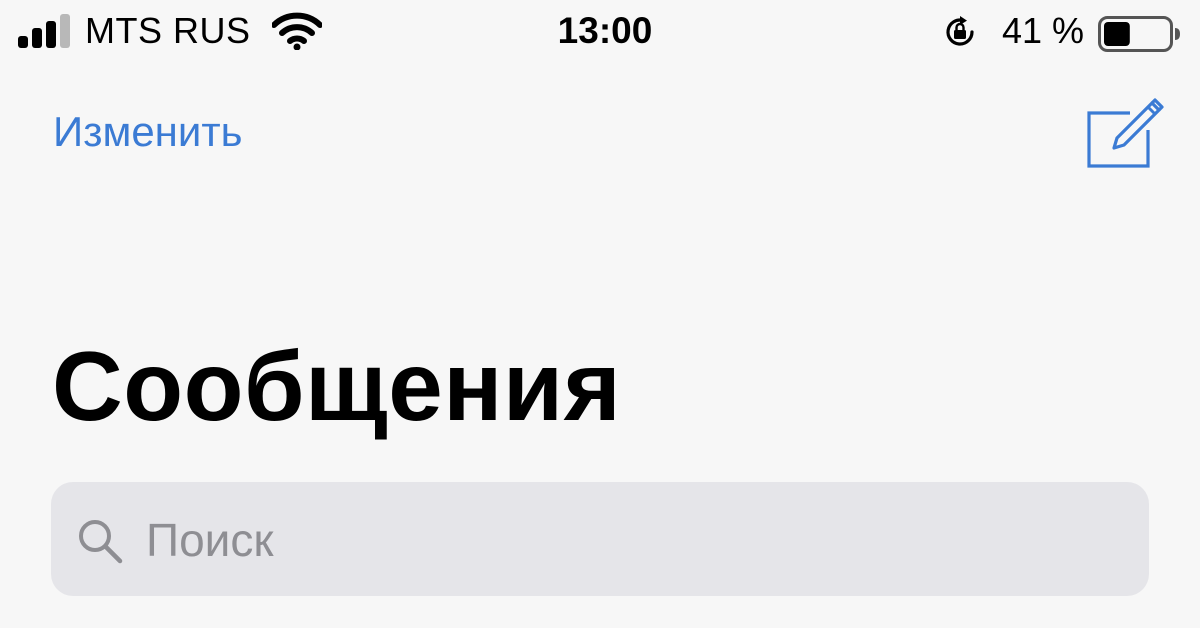 This screenshot has width=1200, height=628. I want to click on wifi-icon, so click(297, 31).